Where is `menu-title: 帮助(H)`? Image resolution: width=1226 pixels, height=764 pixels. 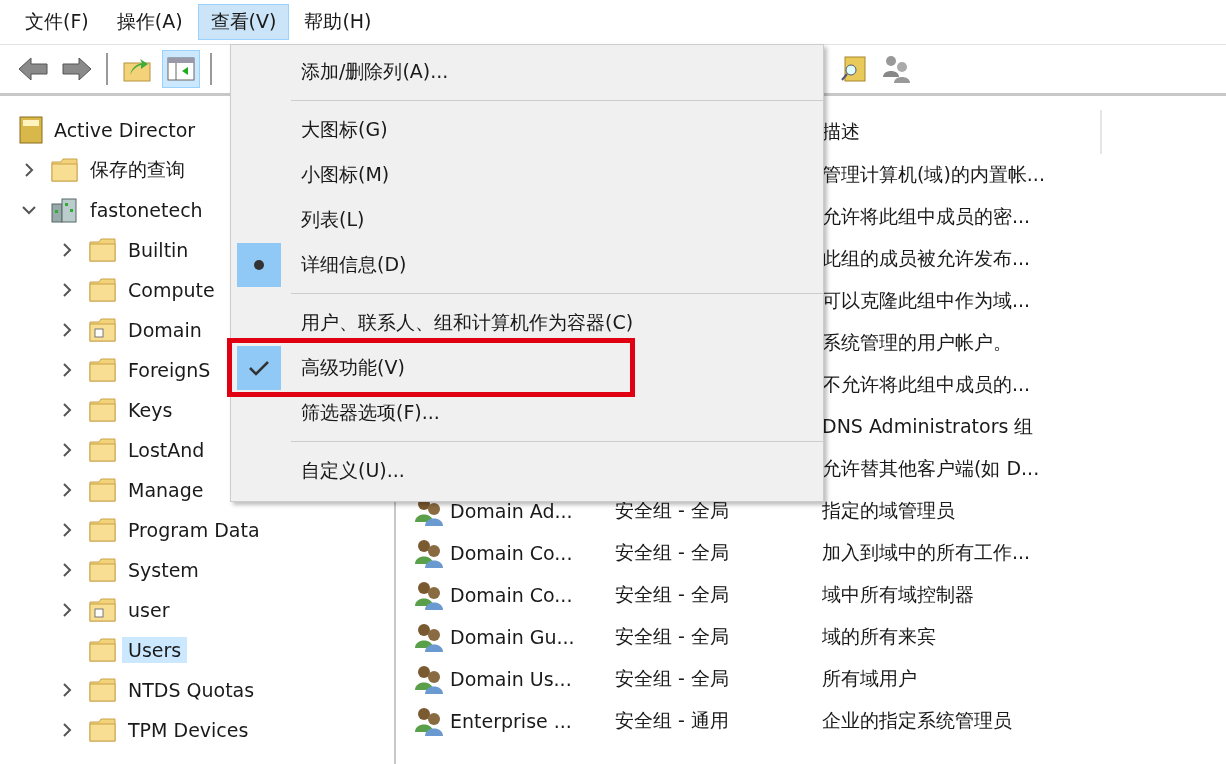
menu-title: 帮助(H) is located at coordinates (338, 22).